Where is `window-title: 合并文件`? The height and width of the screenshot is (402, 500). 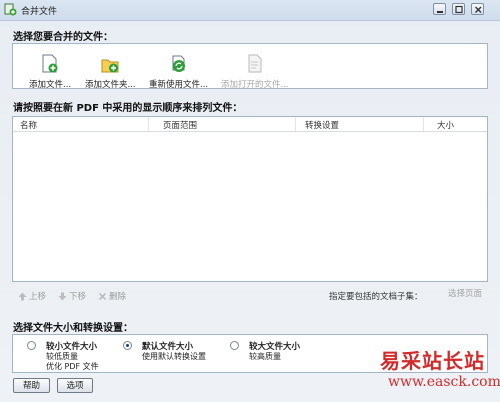 window-title: 合并文件 is located at coordinates (39, 12).